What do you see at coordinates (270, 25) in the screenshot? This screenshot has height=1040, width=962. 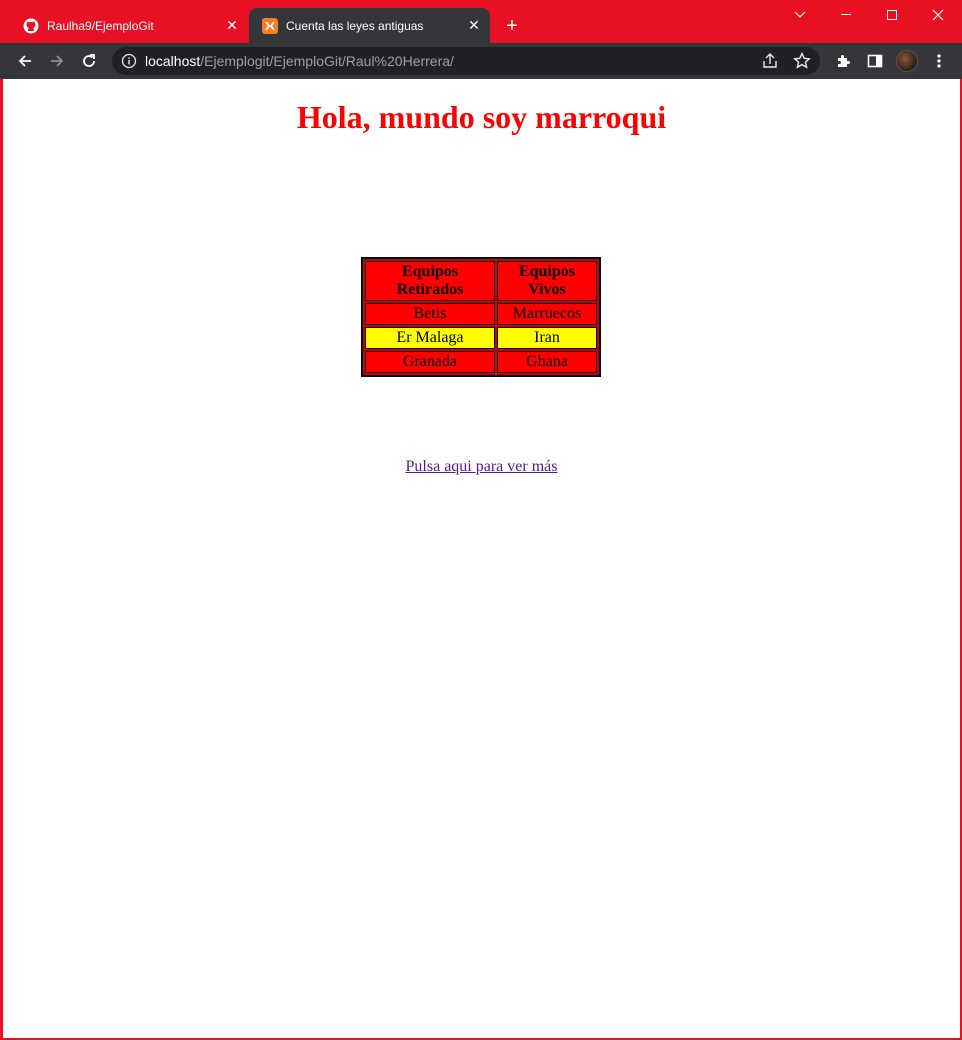 I see `xampp-icon` at bounding box center [270, 25].